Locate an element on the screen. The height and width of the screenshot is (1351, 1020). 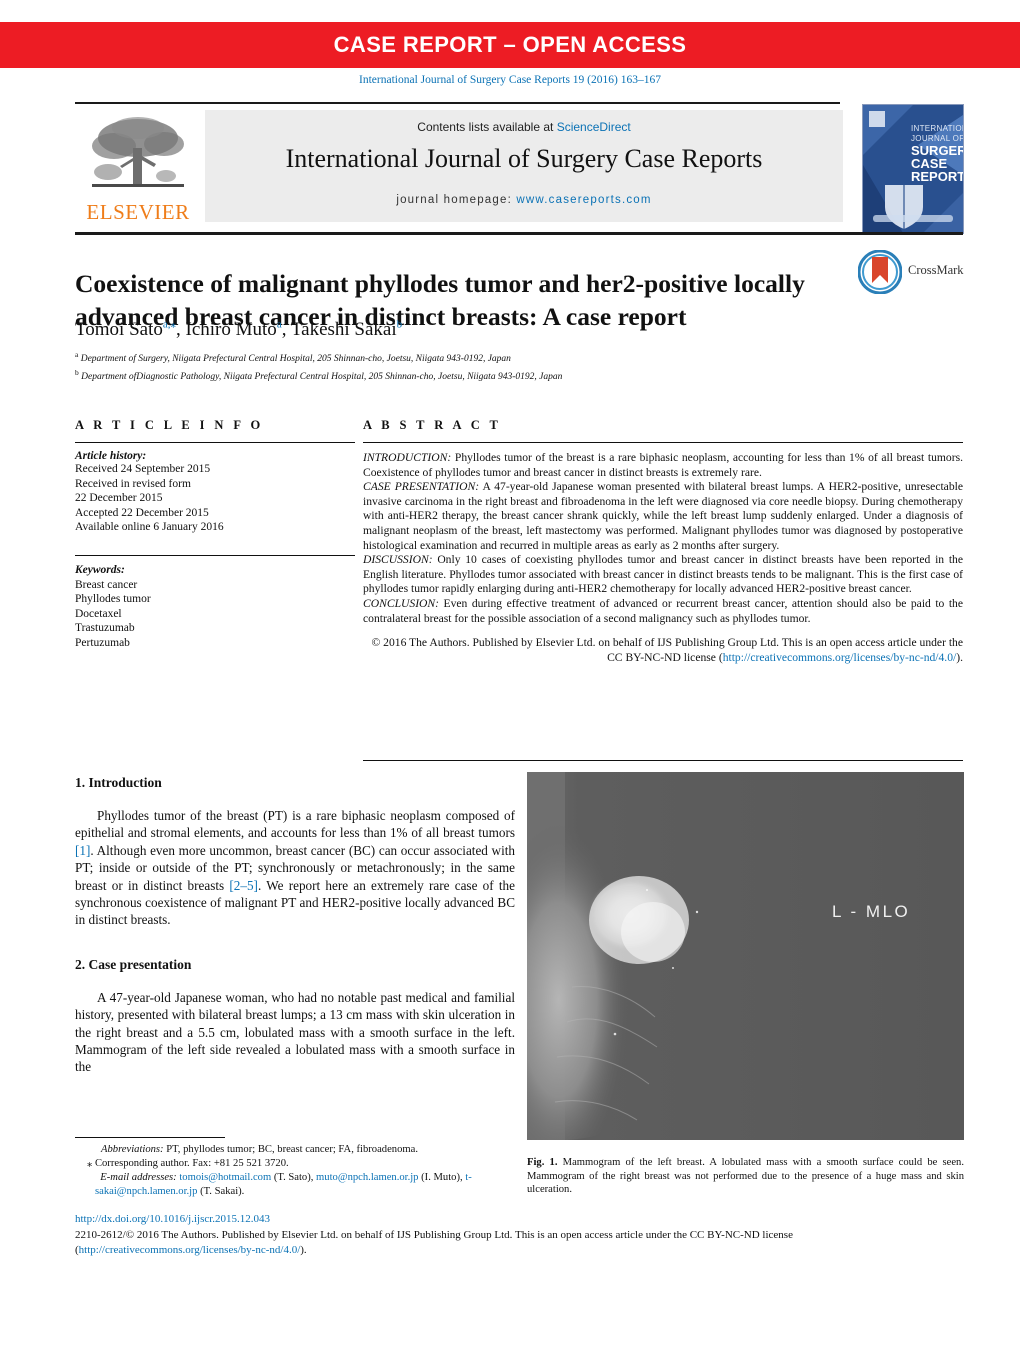
abstract-label: INTRODUCTION: is located at coordinates (407, 457).